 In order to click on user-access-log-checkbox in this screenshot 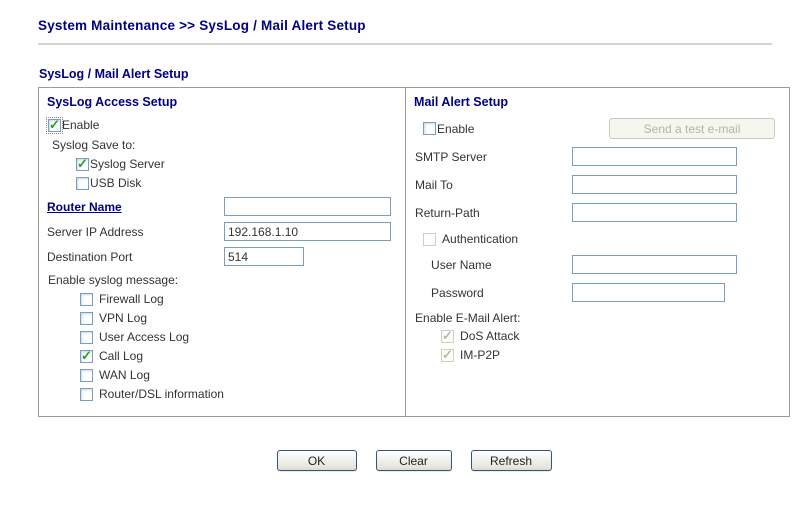, I will do `click(86, 337)`.